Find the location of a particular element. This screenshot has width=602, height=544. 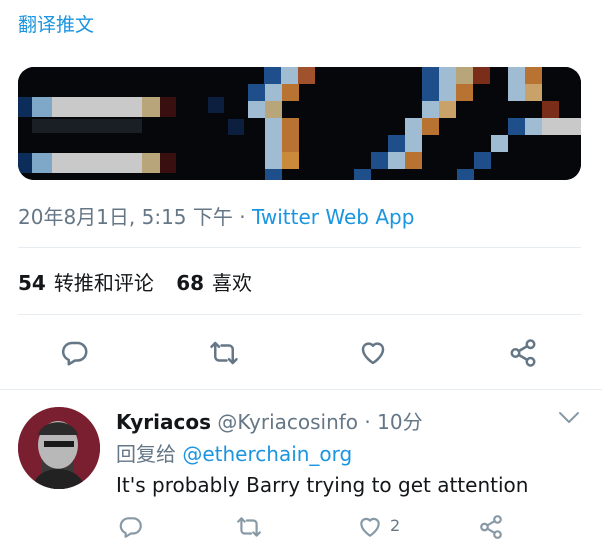

retweets-stat: 54 转推和评论 is located at coordinates (86, 283).